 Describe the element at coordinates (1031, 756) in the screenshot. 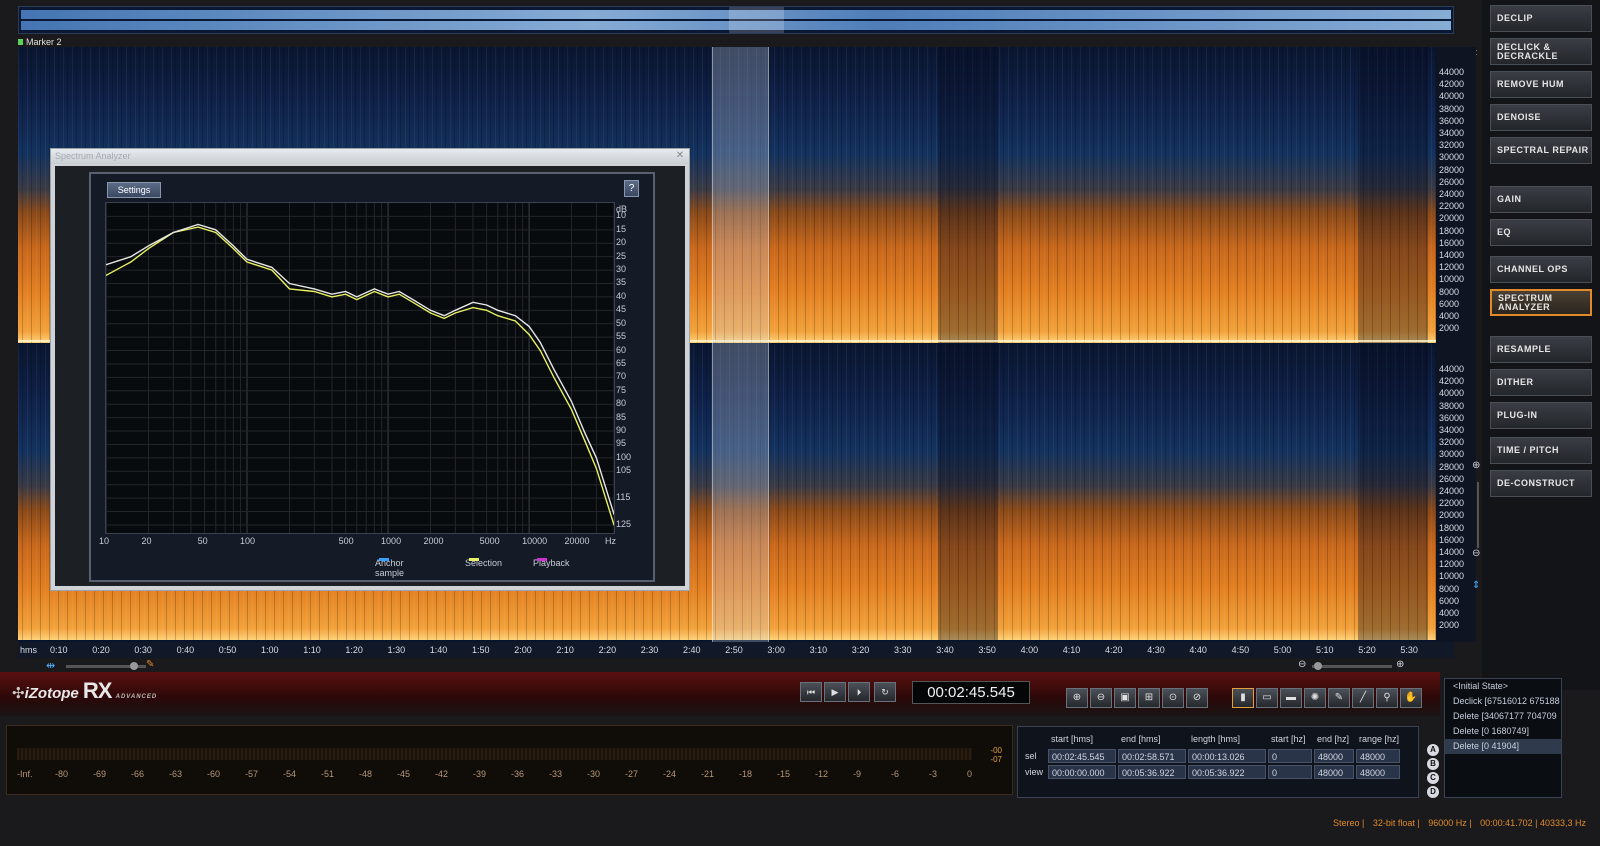

I see `table-row-label: sel` at that location.